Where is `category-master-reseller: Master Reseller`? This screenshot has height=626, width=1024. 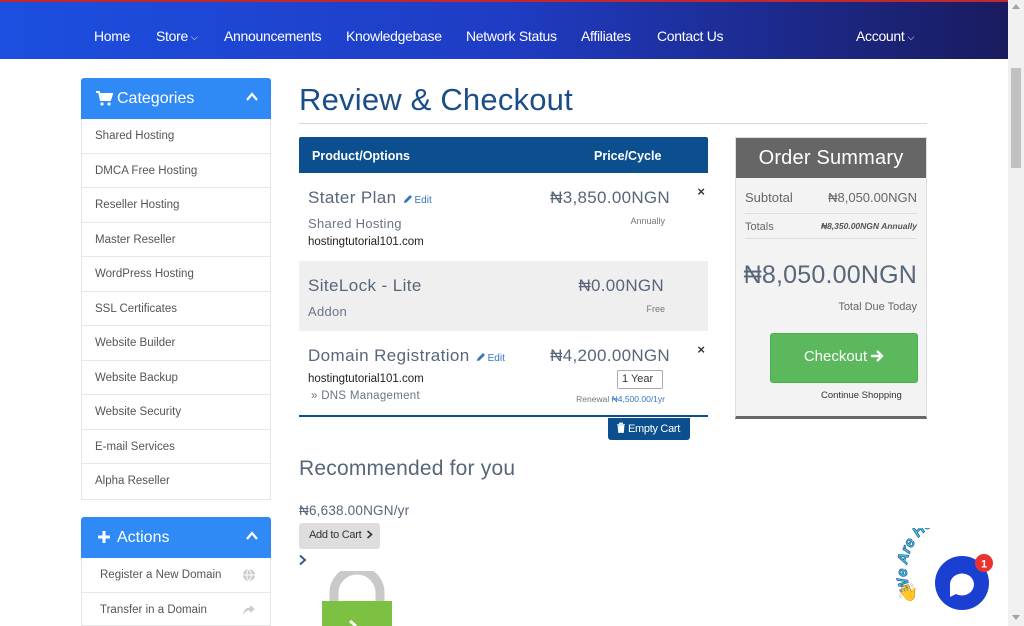
category-master-reseller: Master Reseller is located at coordinates (176, 240).